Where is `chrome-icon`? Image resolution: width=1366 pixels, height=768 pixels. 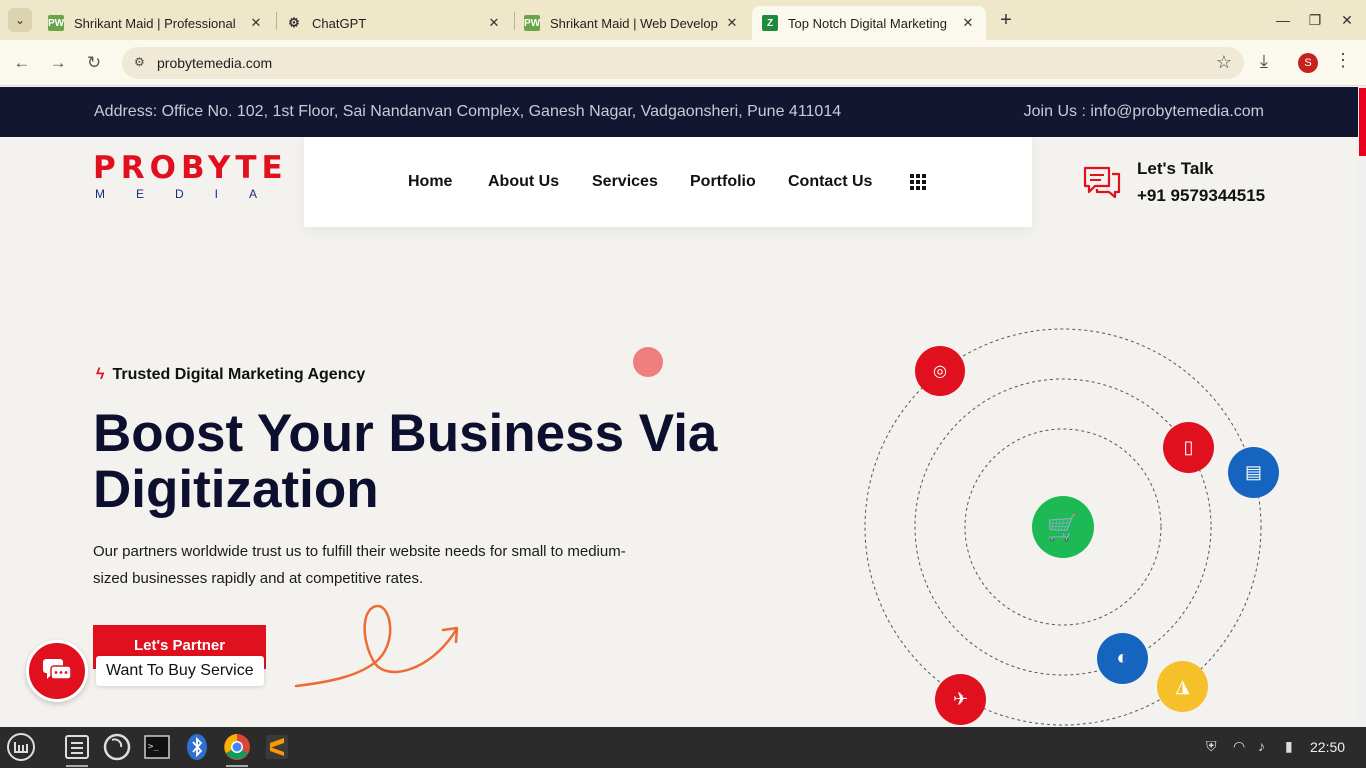 chrome-icon is located at coordinates (237, 749).